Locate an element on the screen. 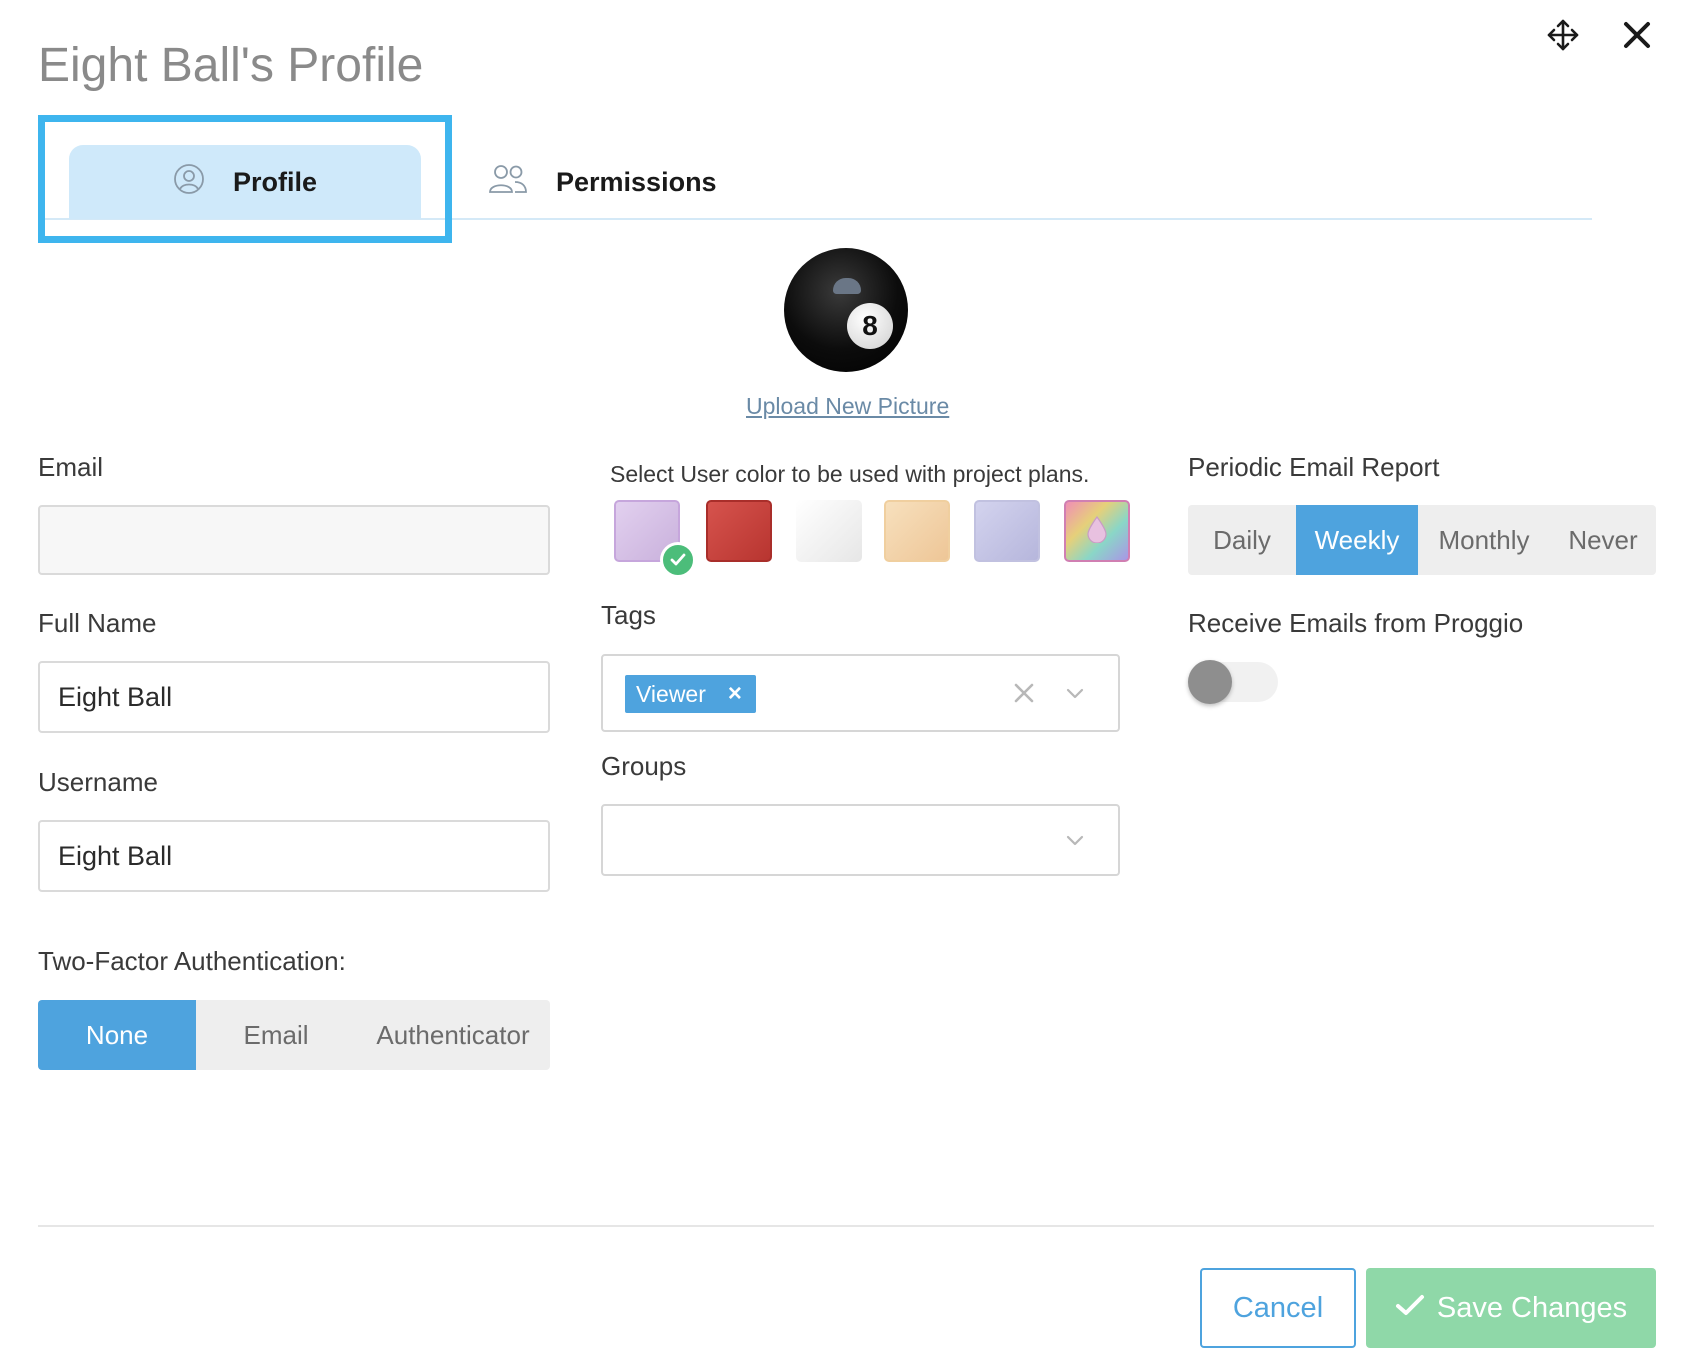  users-icon is located at coordinates (508, 182).